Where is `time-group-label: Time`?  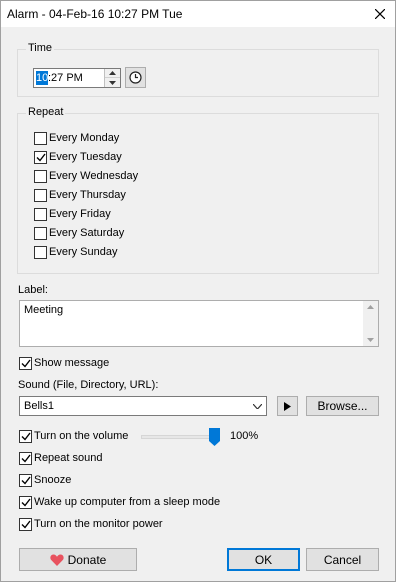
time-group-label: Time is located at coordinates (40, 48).